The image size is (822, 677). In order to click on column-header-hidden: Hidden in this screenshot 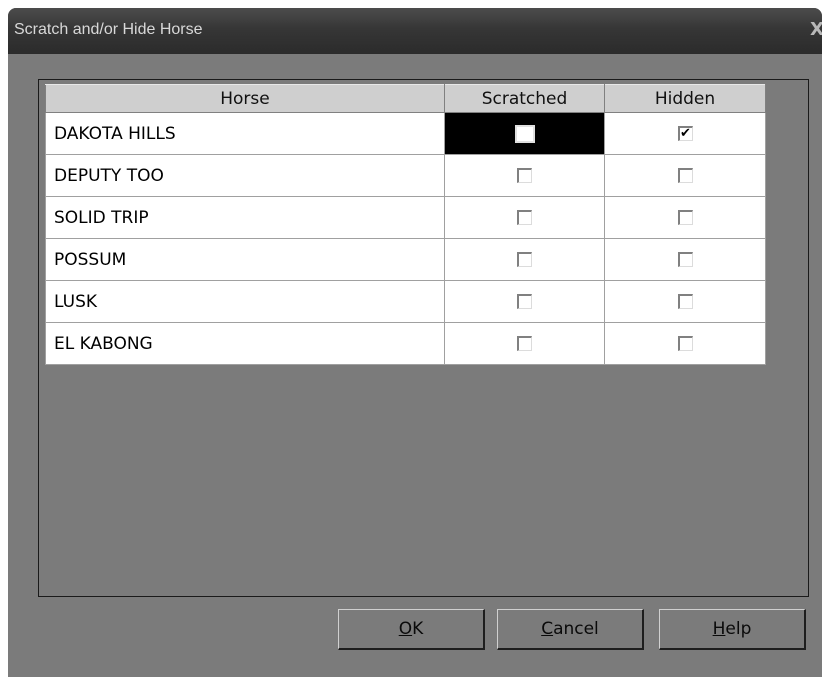, I will do `click(685, 98)`.